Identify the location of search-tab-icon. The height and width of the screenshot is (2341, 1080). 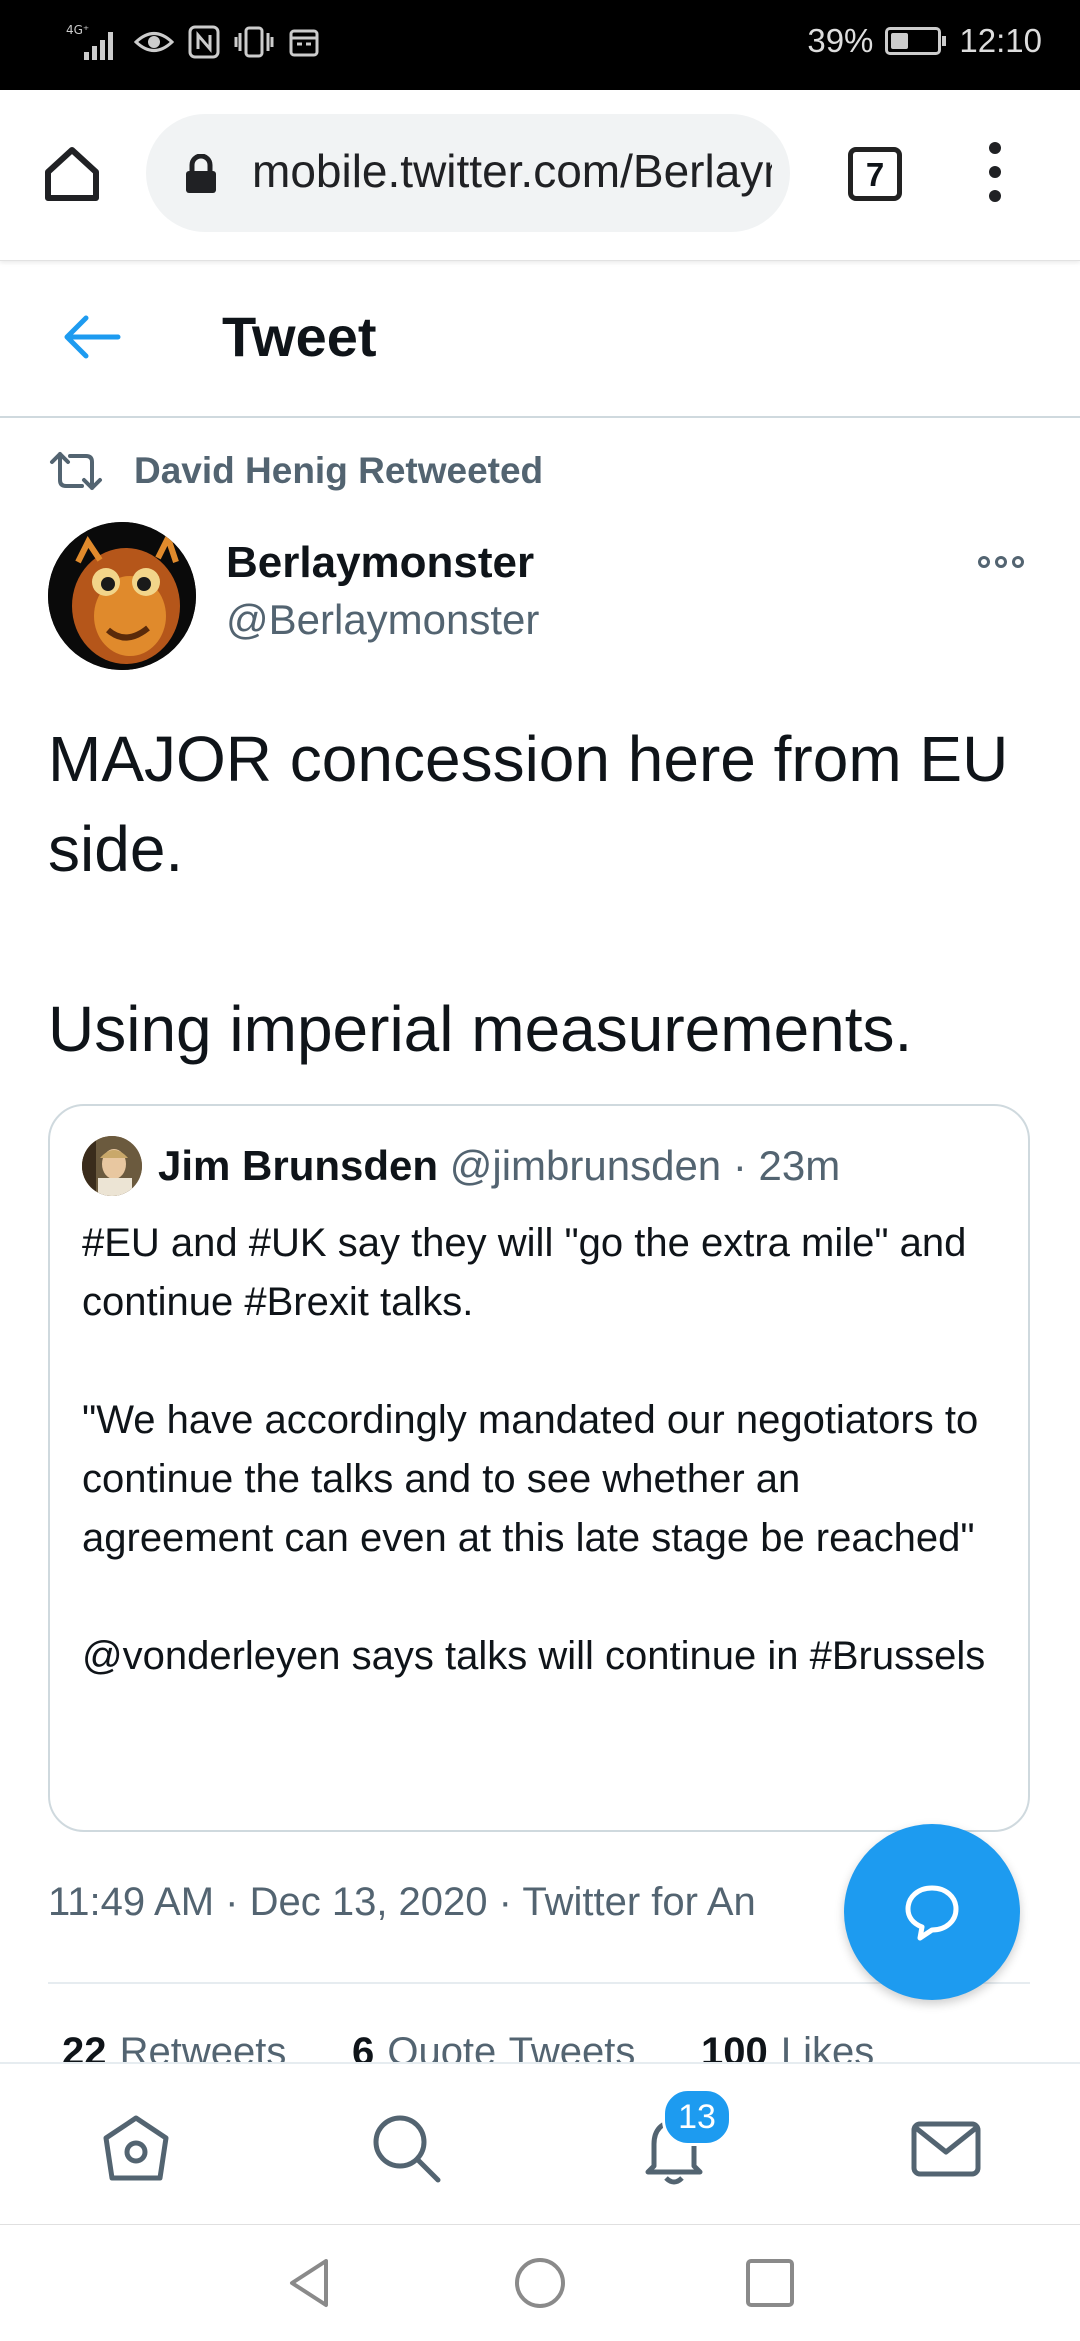
(406, 2148).